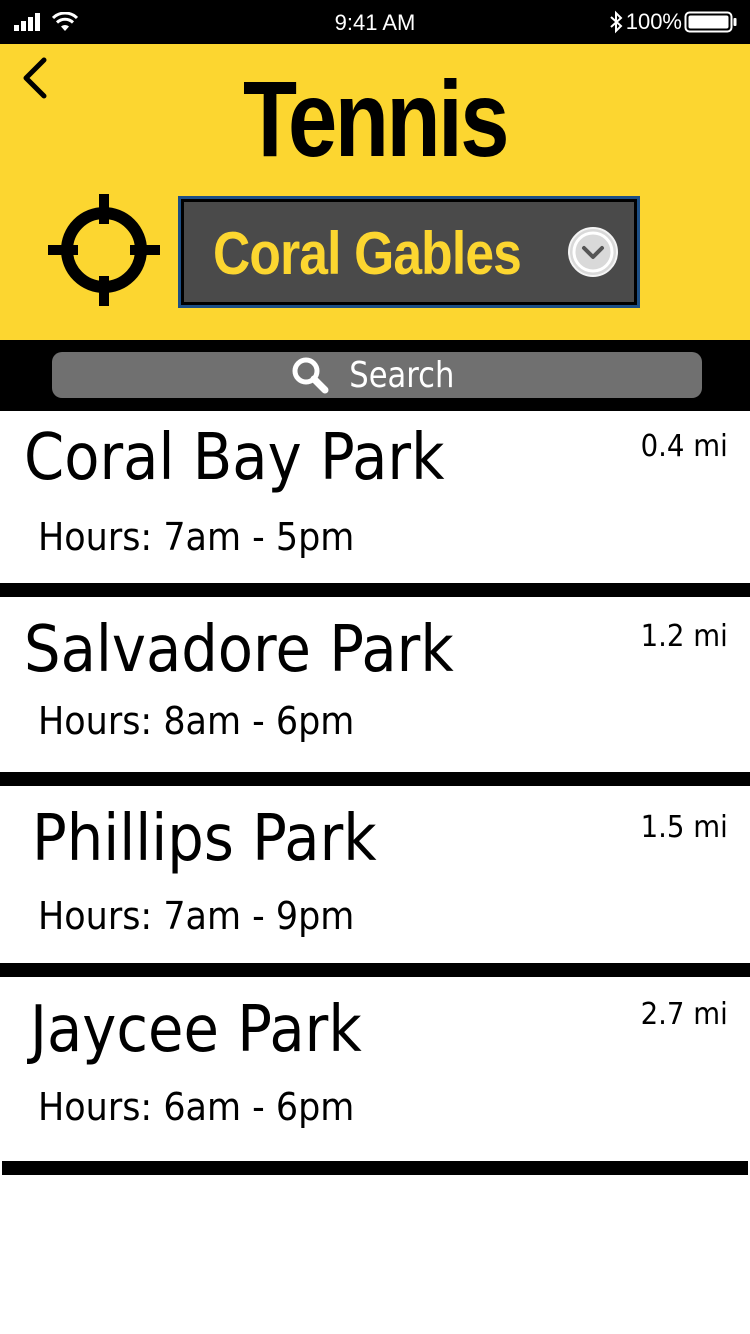 The height and width of the screenshot is (1334, 750). What do you see at coordinates (593, 252) in the screenshot?
I see `chevron-down-circle-icon` at bounding box center [593, 252].